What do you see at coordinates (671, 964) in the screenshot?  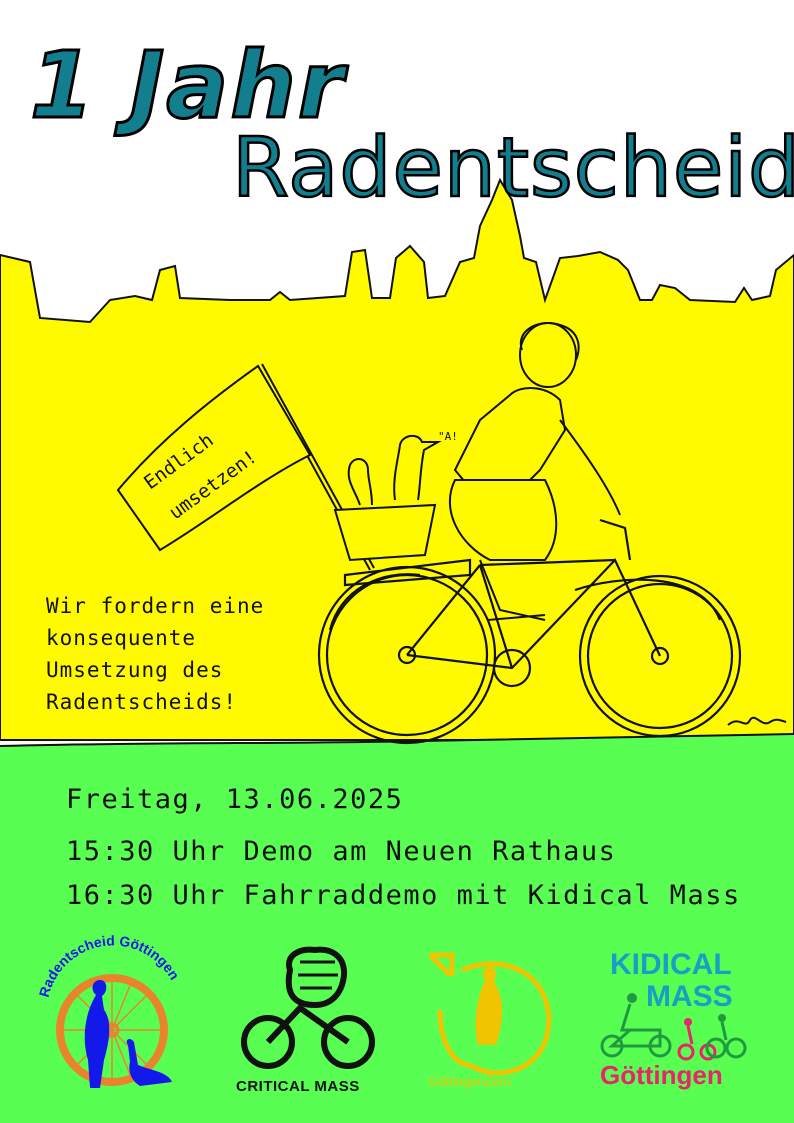 I see `kidical-label-line1: KIDICAL` at bounding box center [671, 964].